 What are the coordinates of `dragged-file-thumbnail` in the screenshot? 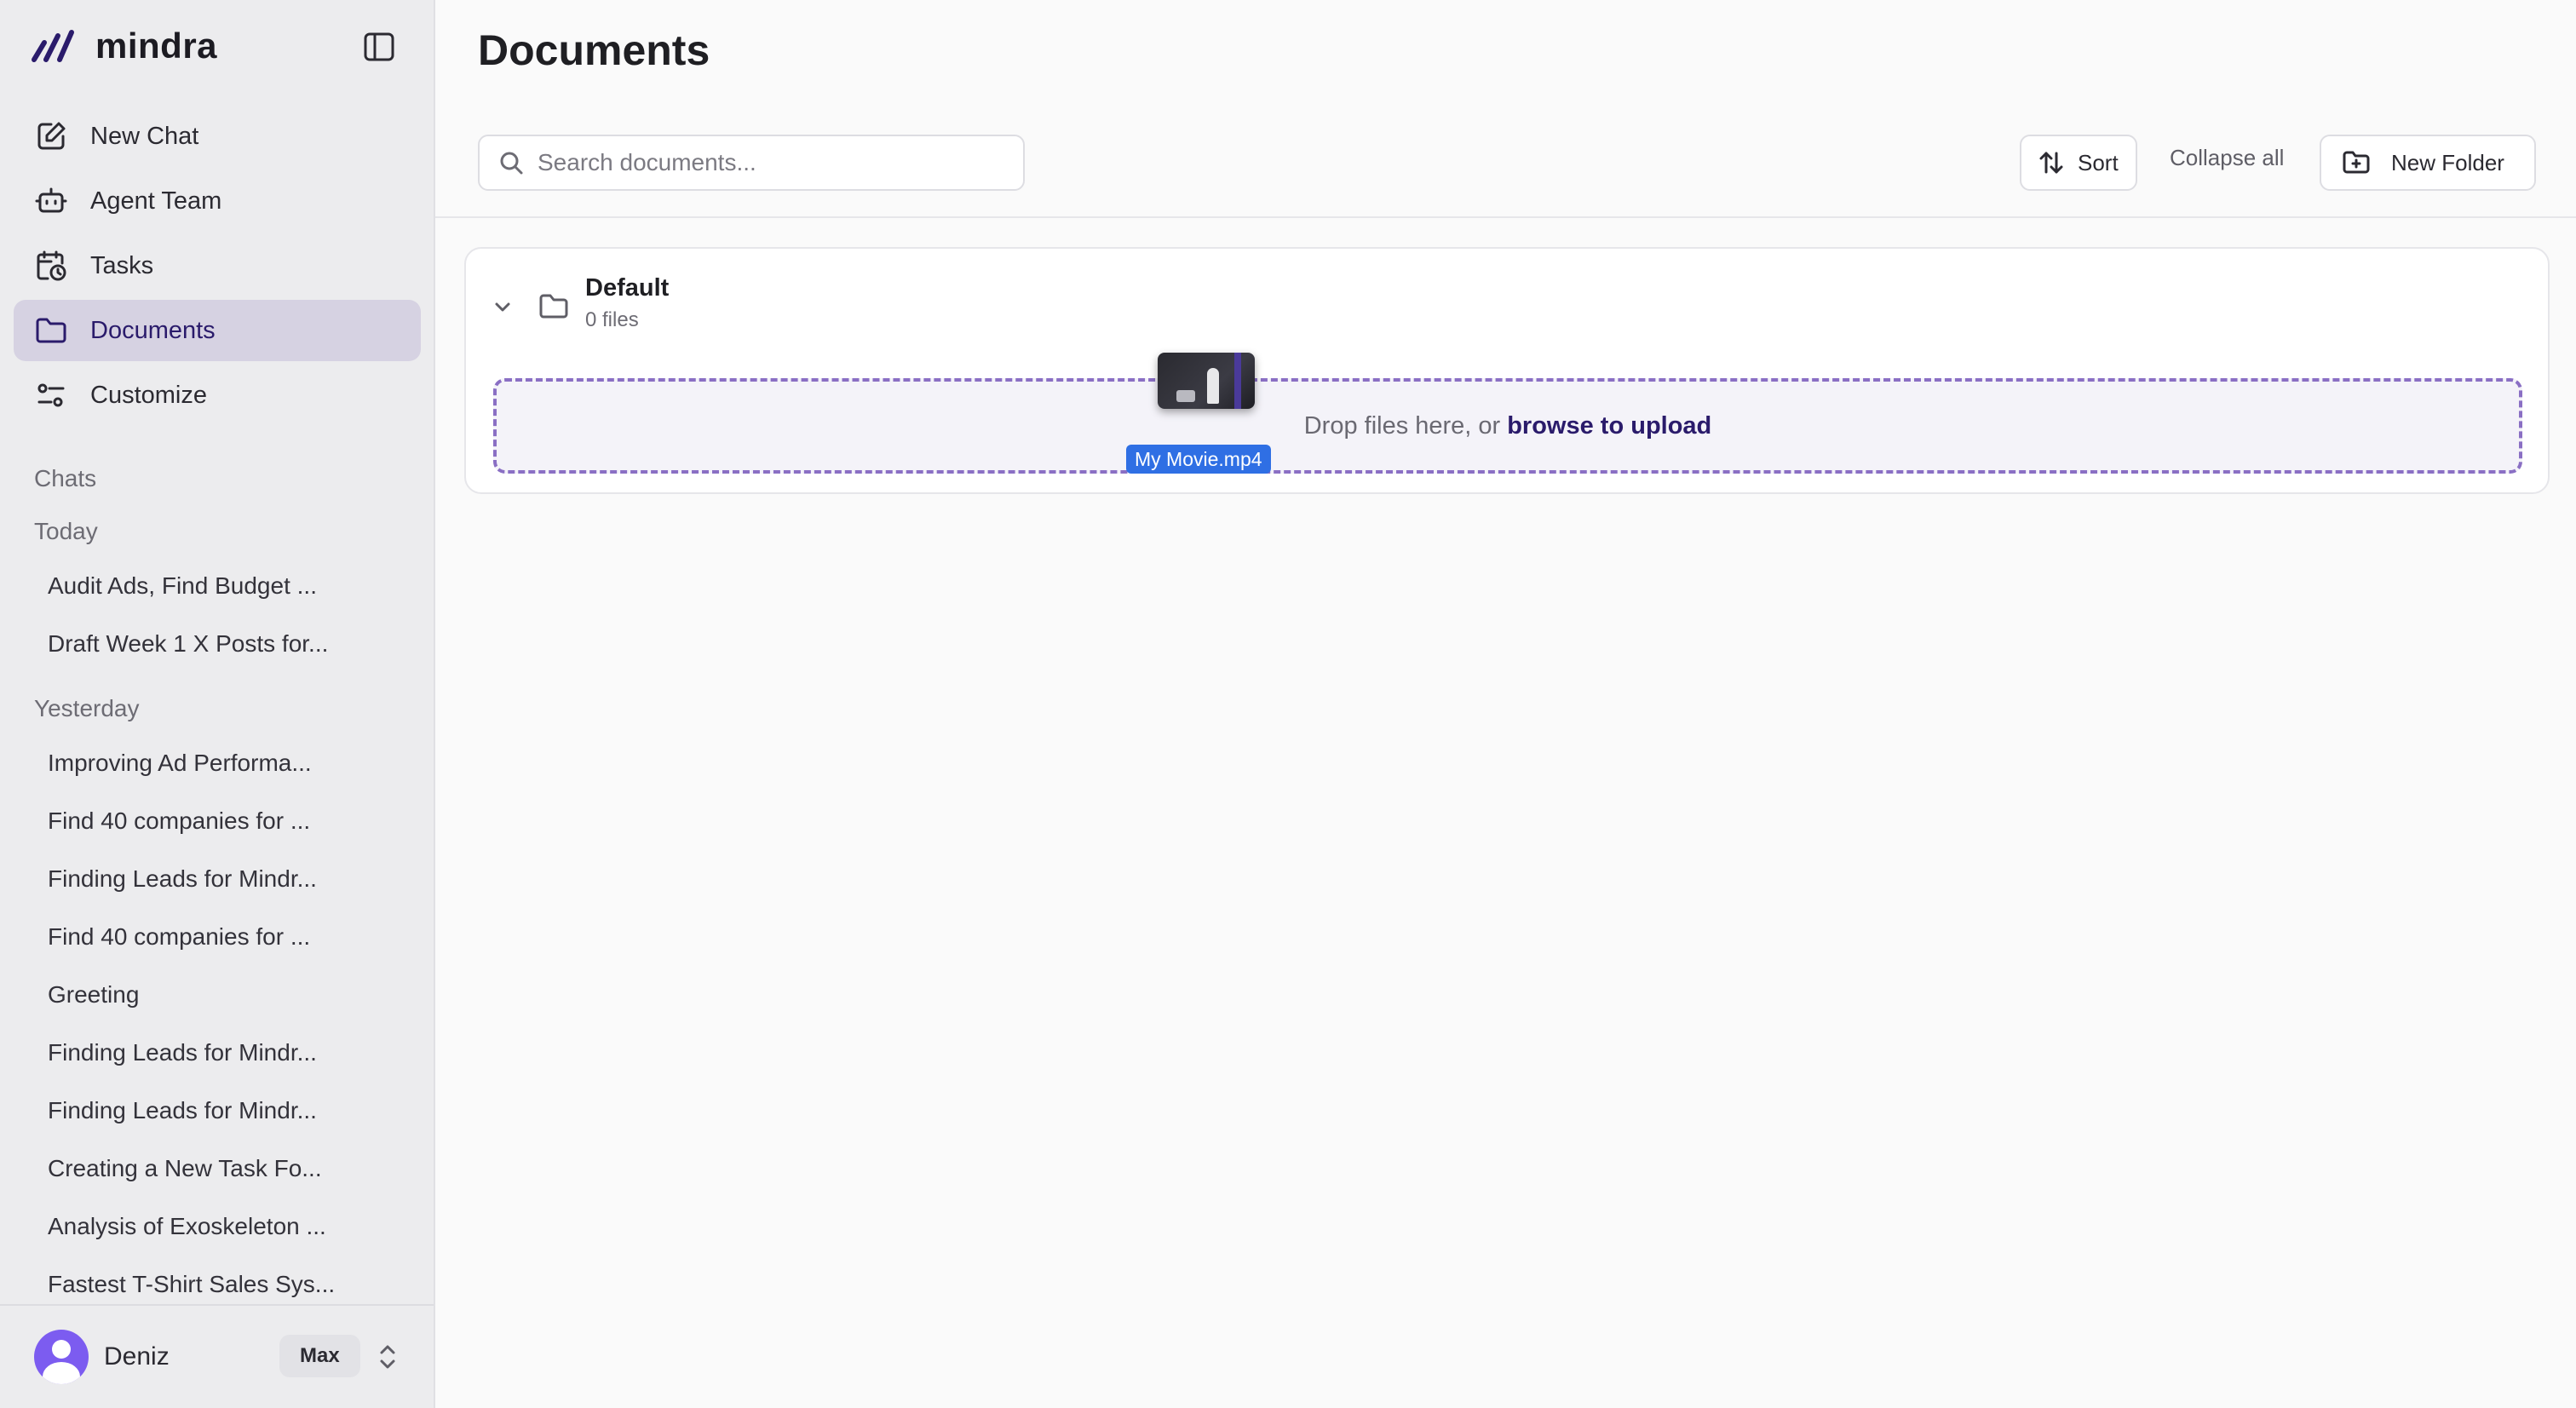 It's located at (1207, 381).